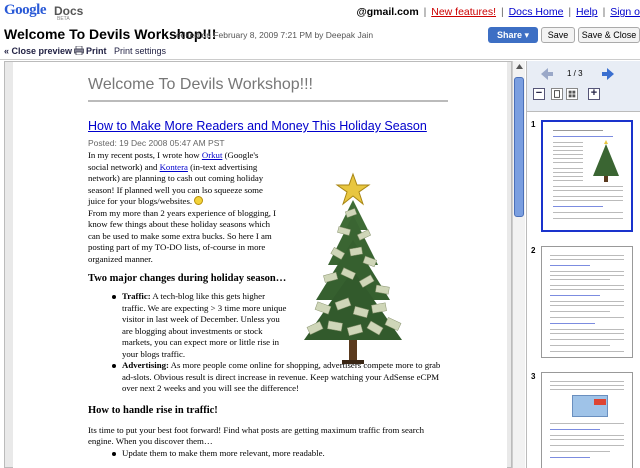  What do you see at coordinates (558, 35) in the screenshot?
I see `save-button: Save` at bounding box center [558, 35].